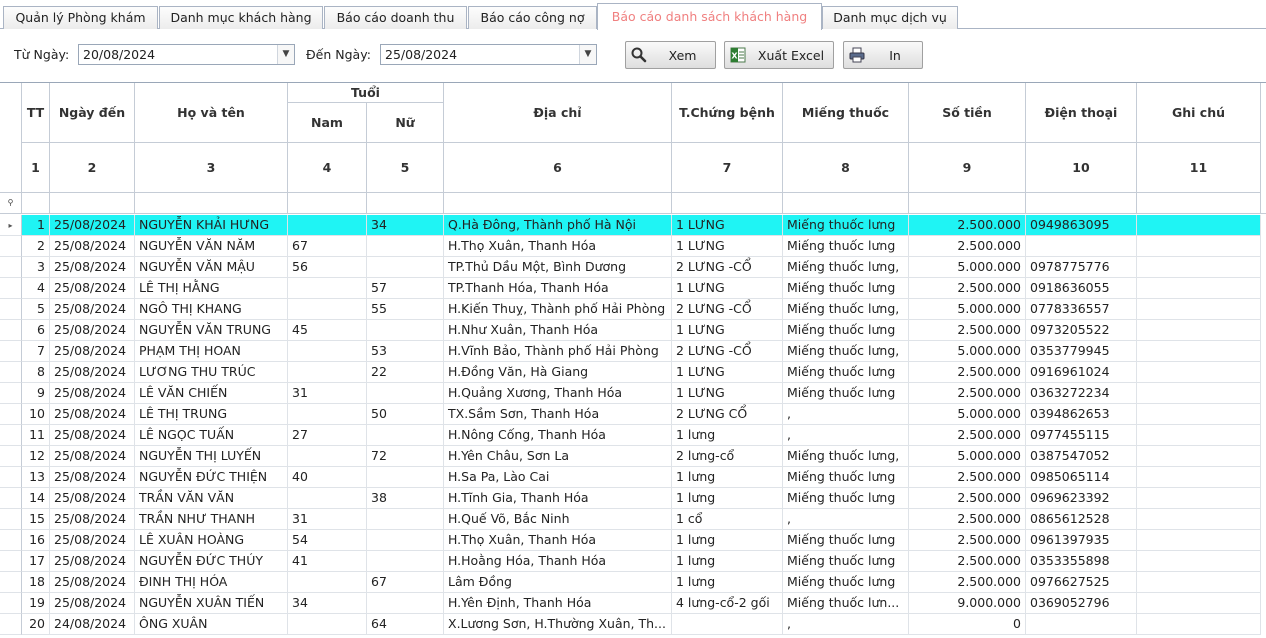  What do you see at coordinates (211, 225) in the screenshot?
I see `cell-name: NGUYỄN KHẢI HƯNG` at bounding box center [211, 225].